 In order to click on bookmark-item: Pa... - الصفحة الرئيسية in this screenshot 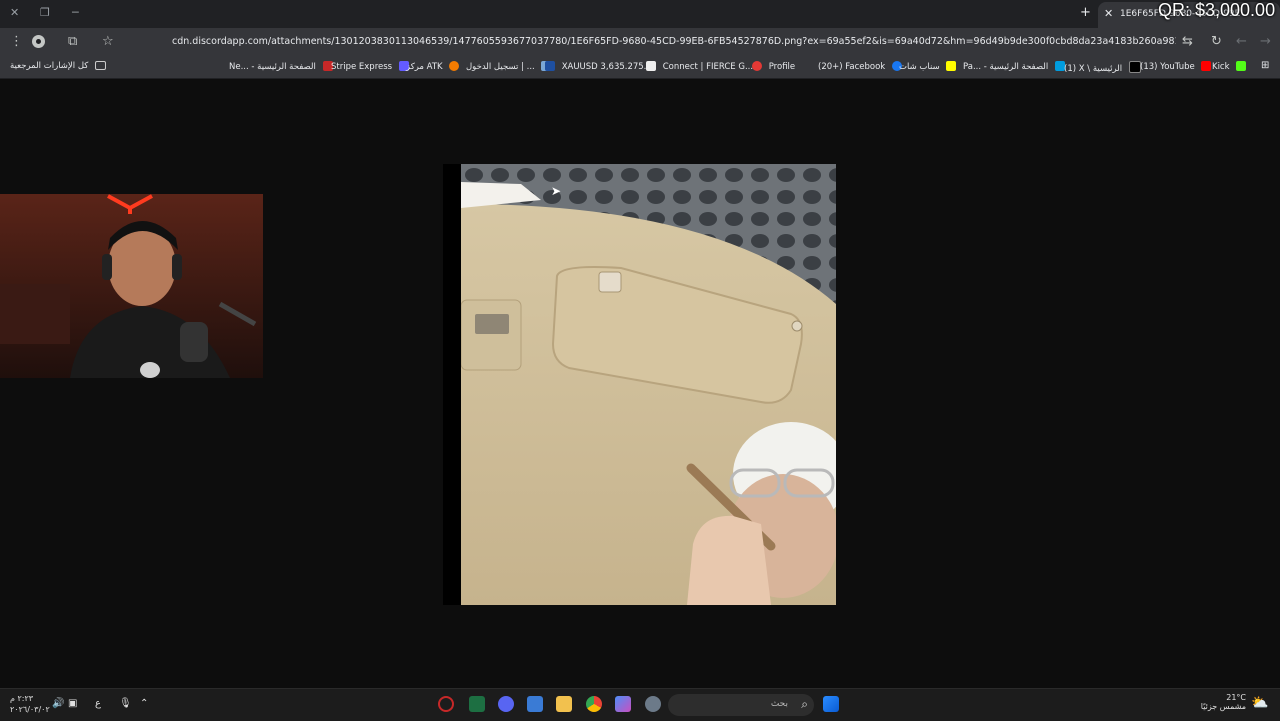, I will do `click(1014, 66)`.